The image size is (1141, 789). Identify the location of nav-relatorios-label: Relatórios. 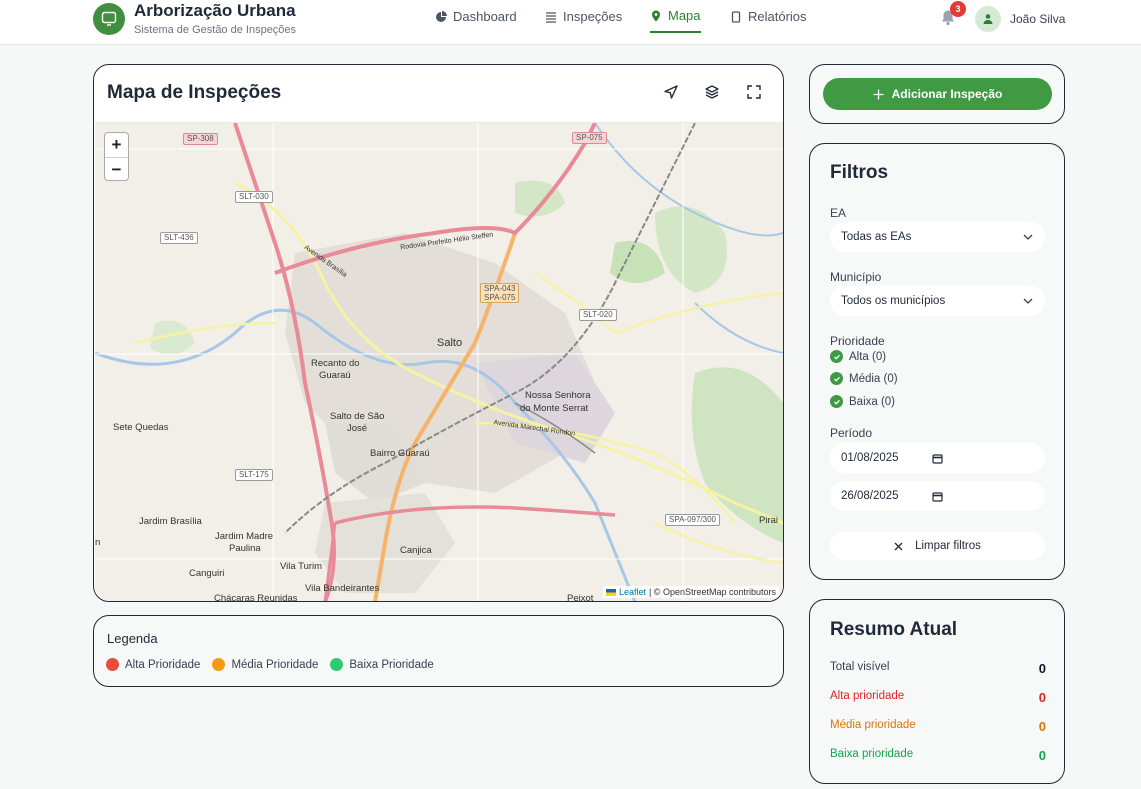
(777, 16).